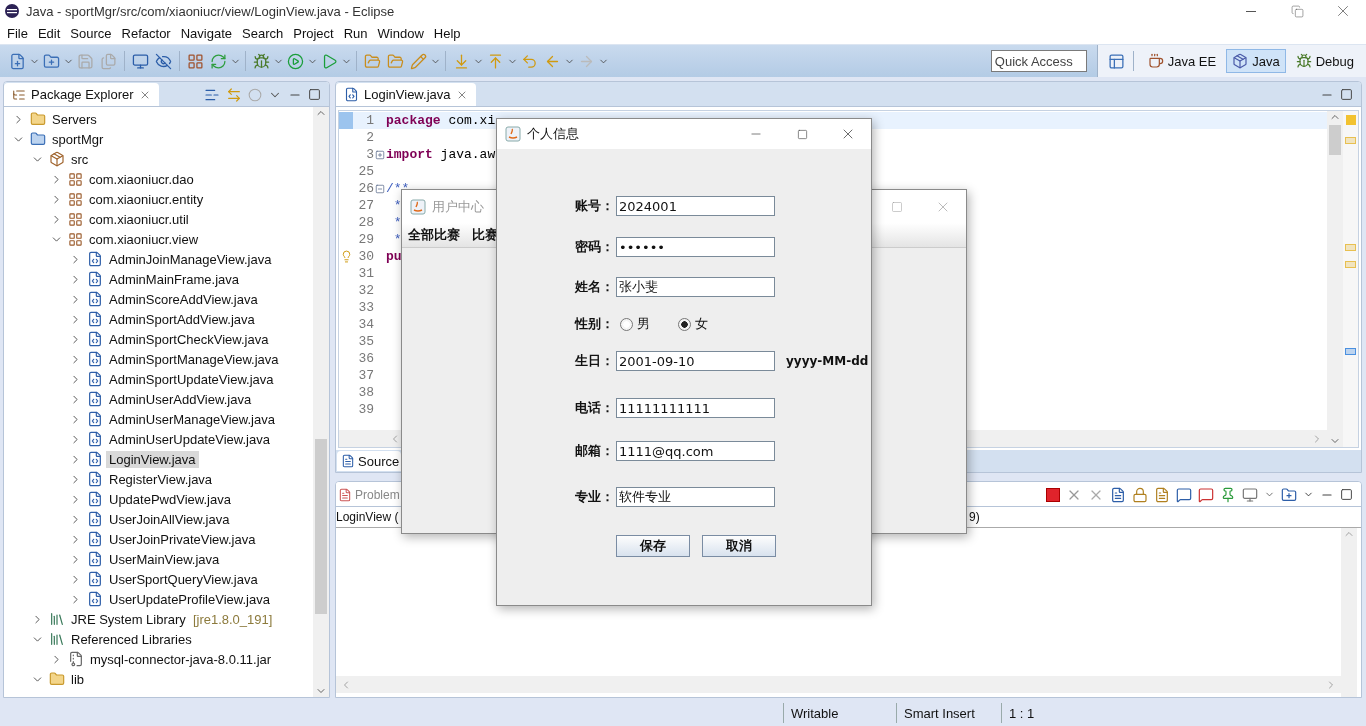 Image resolution: width=1366 pixels, height=726 pixels. Describe the element at coordinates (189, 599) in the screenshot. I see `tree-item: UserUpdateProfileView.java` at that location.